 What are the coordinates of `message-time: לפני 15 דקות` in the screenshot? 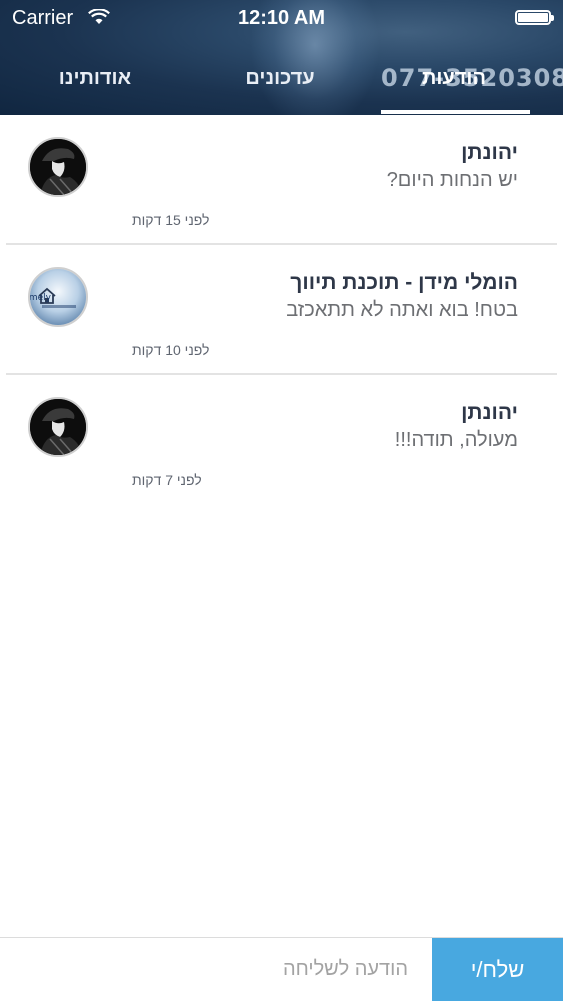 It's located at (171, 220).